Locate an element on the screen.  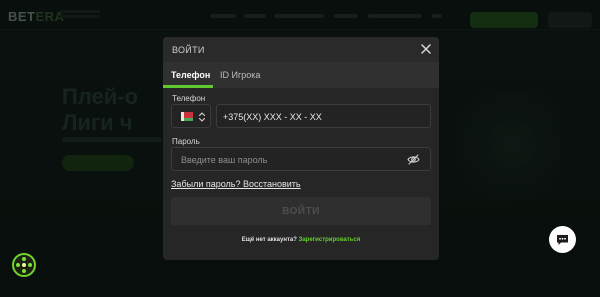
phone-input-field is located at coordinates (323, 116).